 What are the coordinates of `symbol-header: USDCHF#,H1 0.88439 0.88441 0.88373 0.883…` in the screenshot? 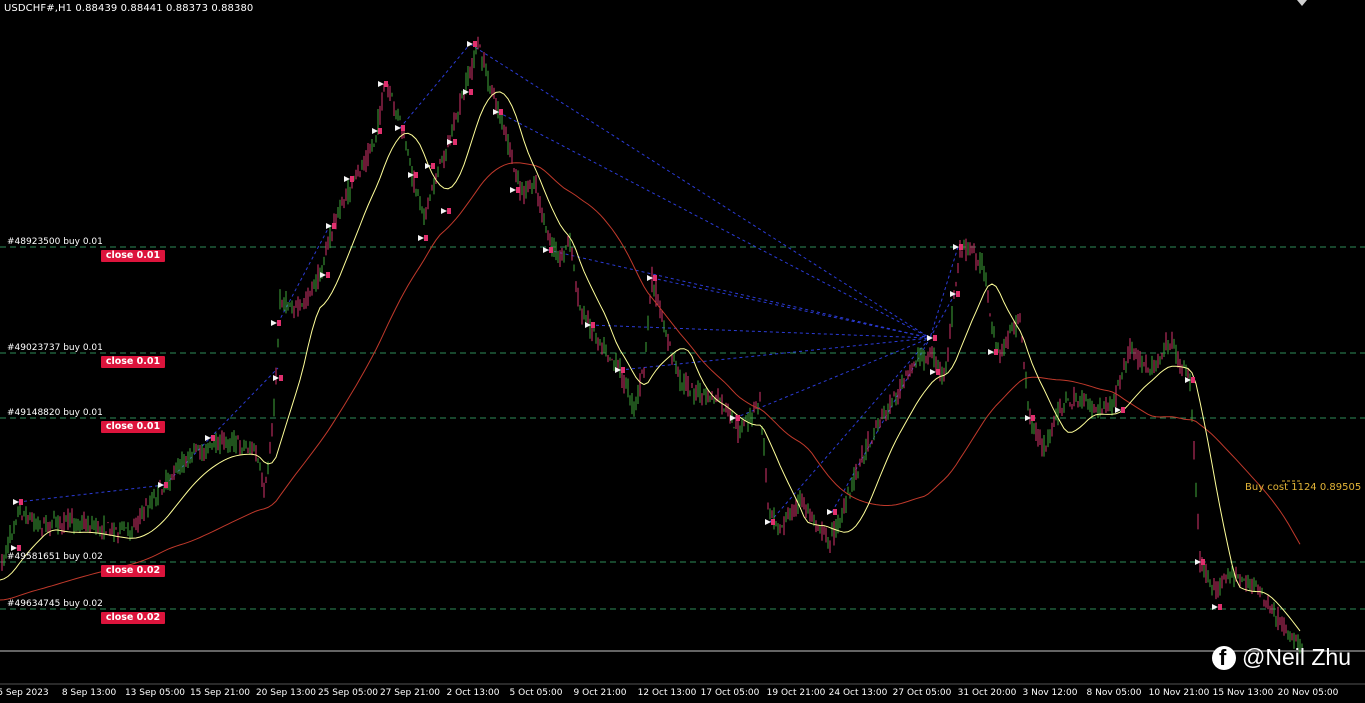 It's located at (129, 8).